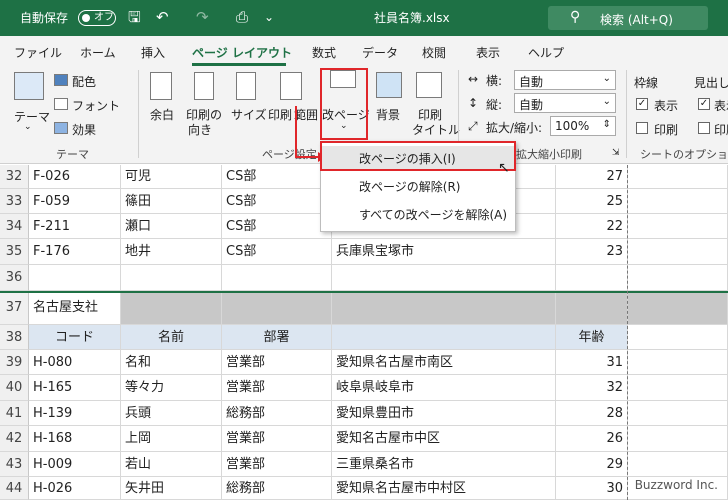  What do you see at coordinates (310, 134) in the screenshot?
I see `callout-arrow` at bounding box center [310, 134].